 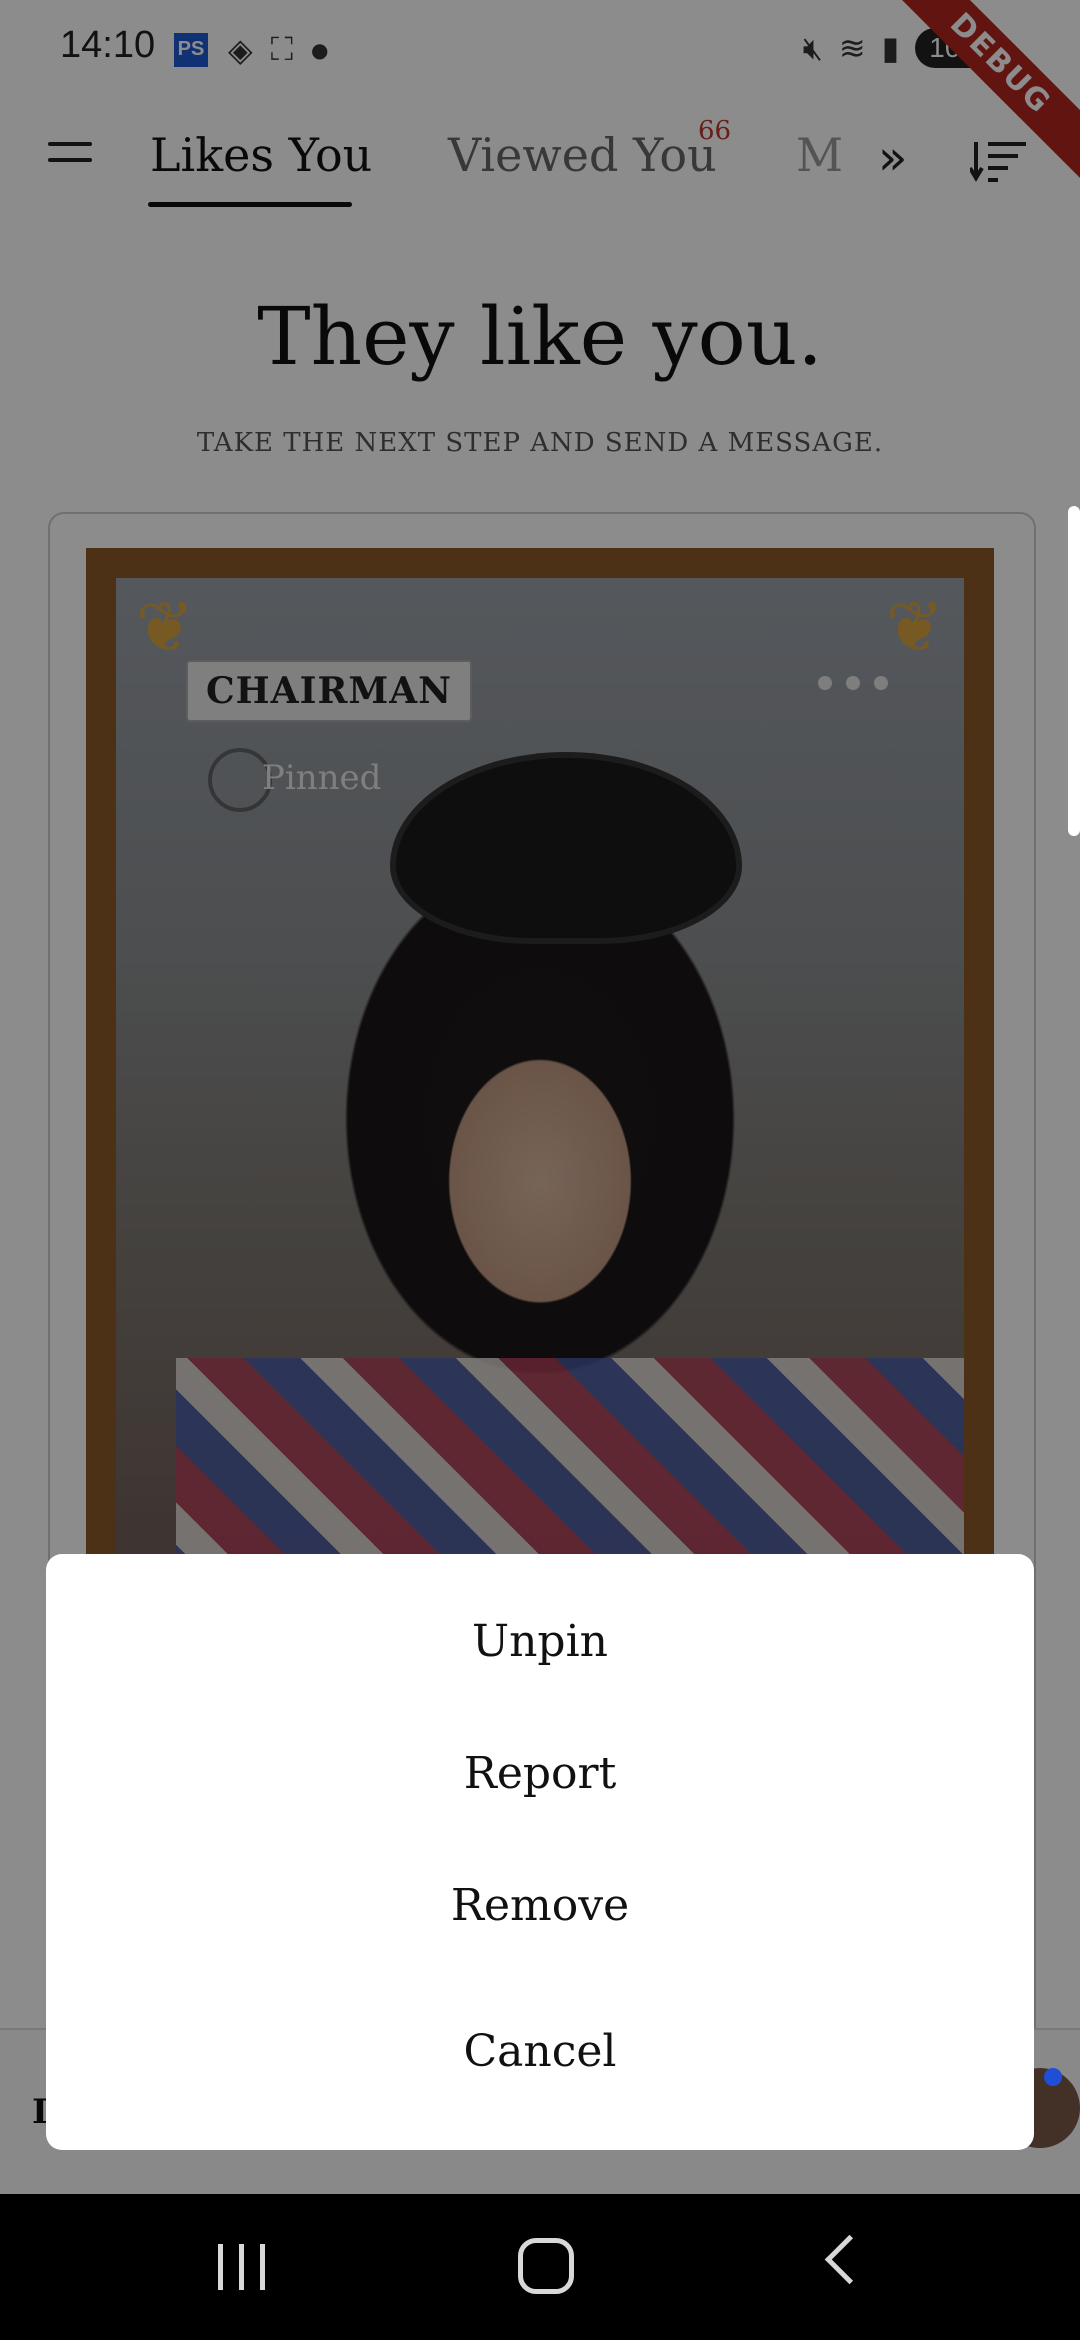 What do you see at coordinates (241, 2267) in the screenshot?
I see `recents-icon` at bounding box center [241, 2267].